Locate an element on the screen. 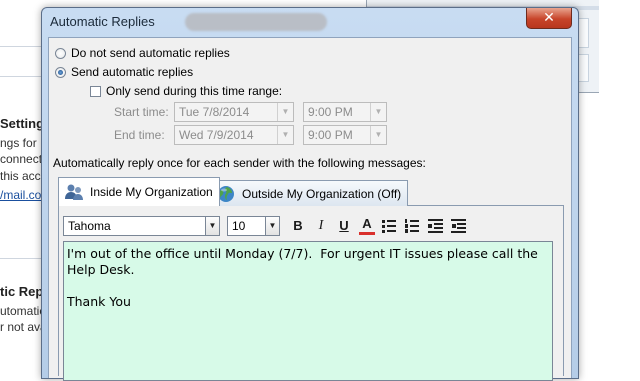  end-date-picker: Wed 7/9/2014 ▼ is located at coordinates (234, 135).